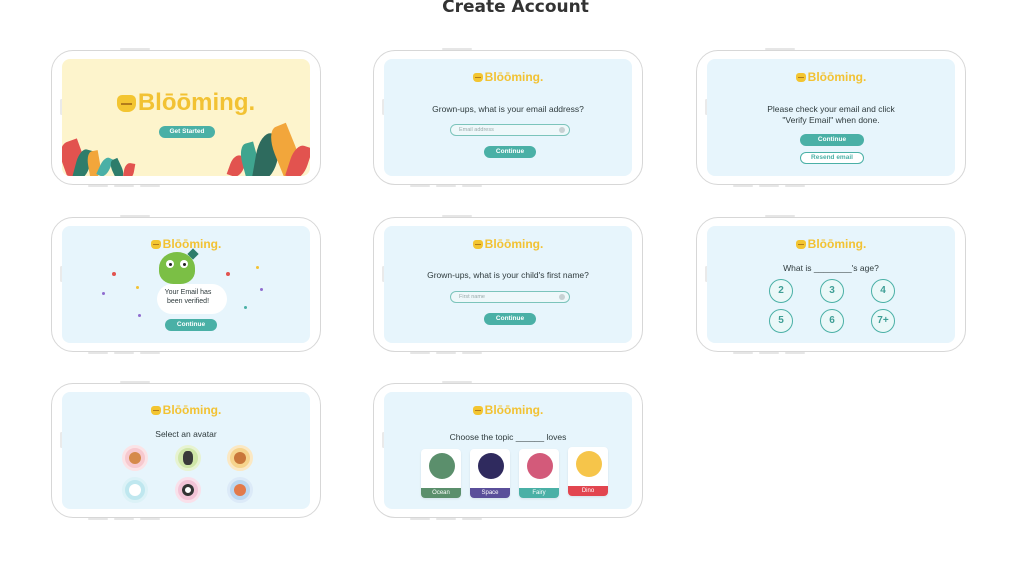 The width and height of the screenshot is (1024, 575). Describe the element at coordinates (832, 158) in the screenshot. I see `resend-email-button: Resend email` at that location.